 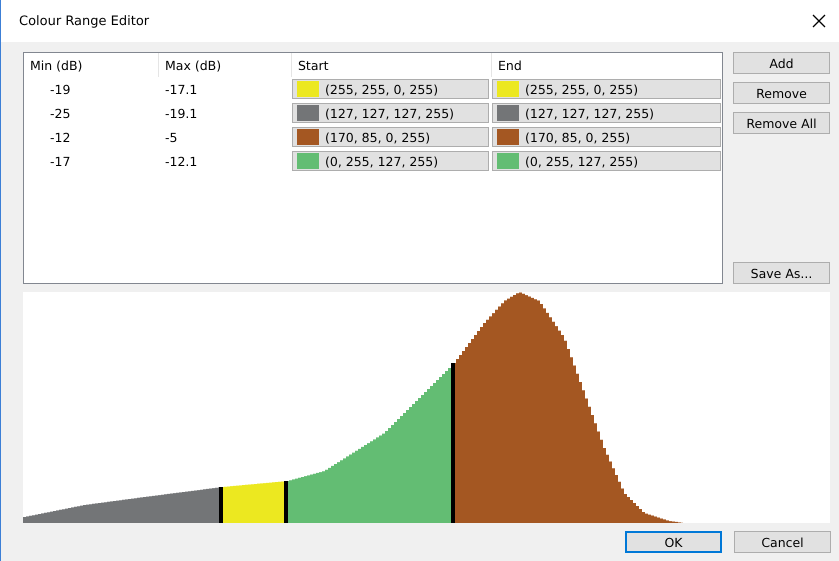 I want to click on action-button: Add, so click(x=781, y=63).